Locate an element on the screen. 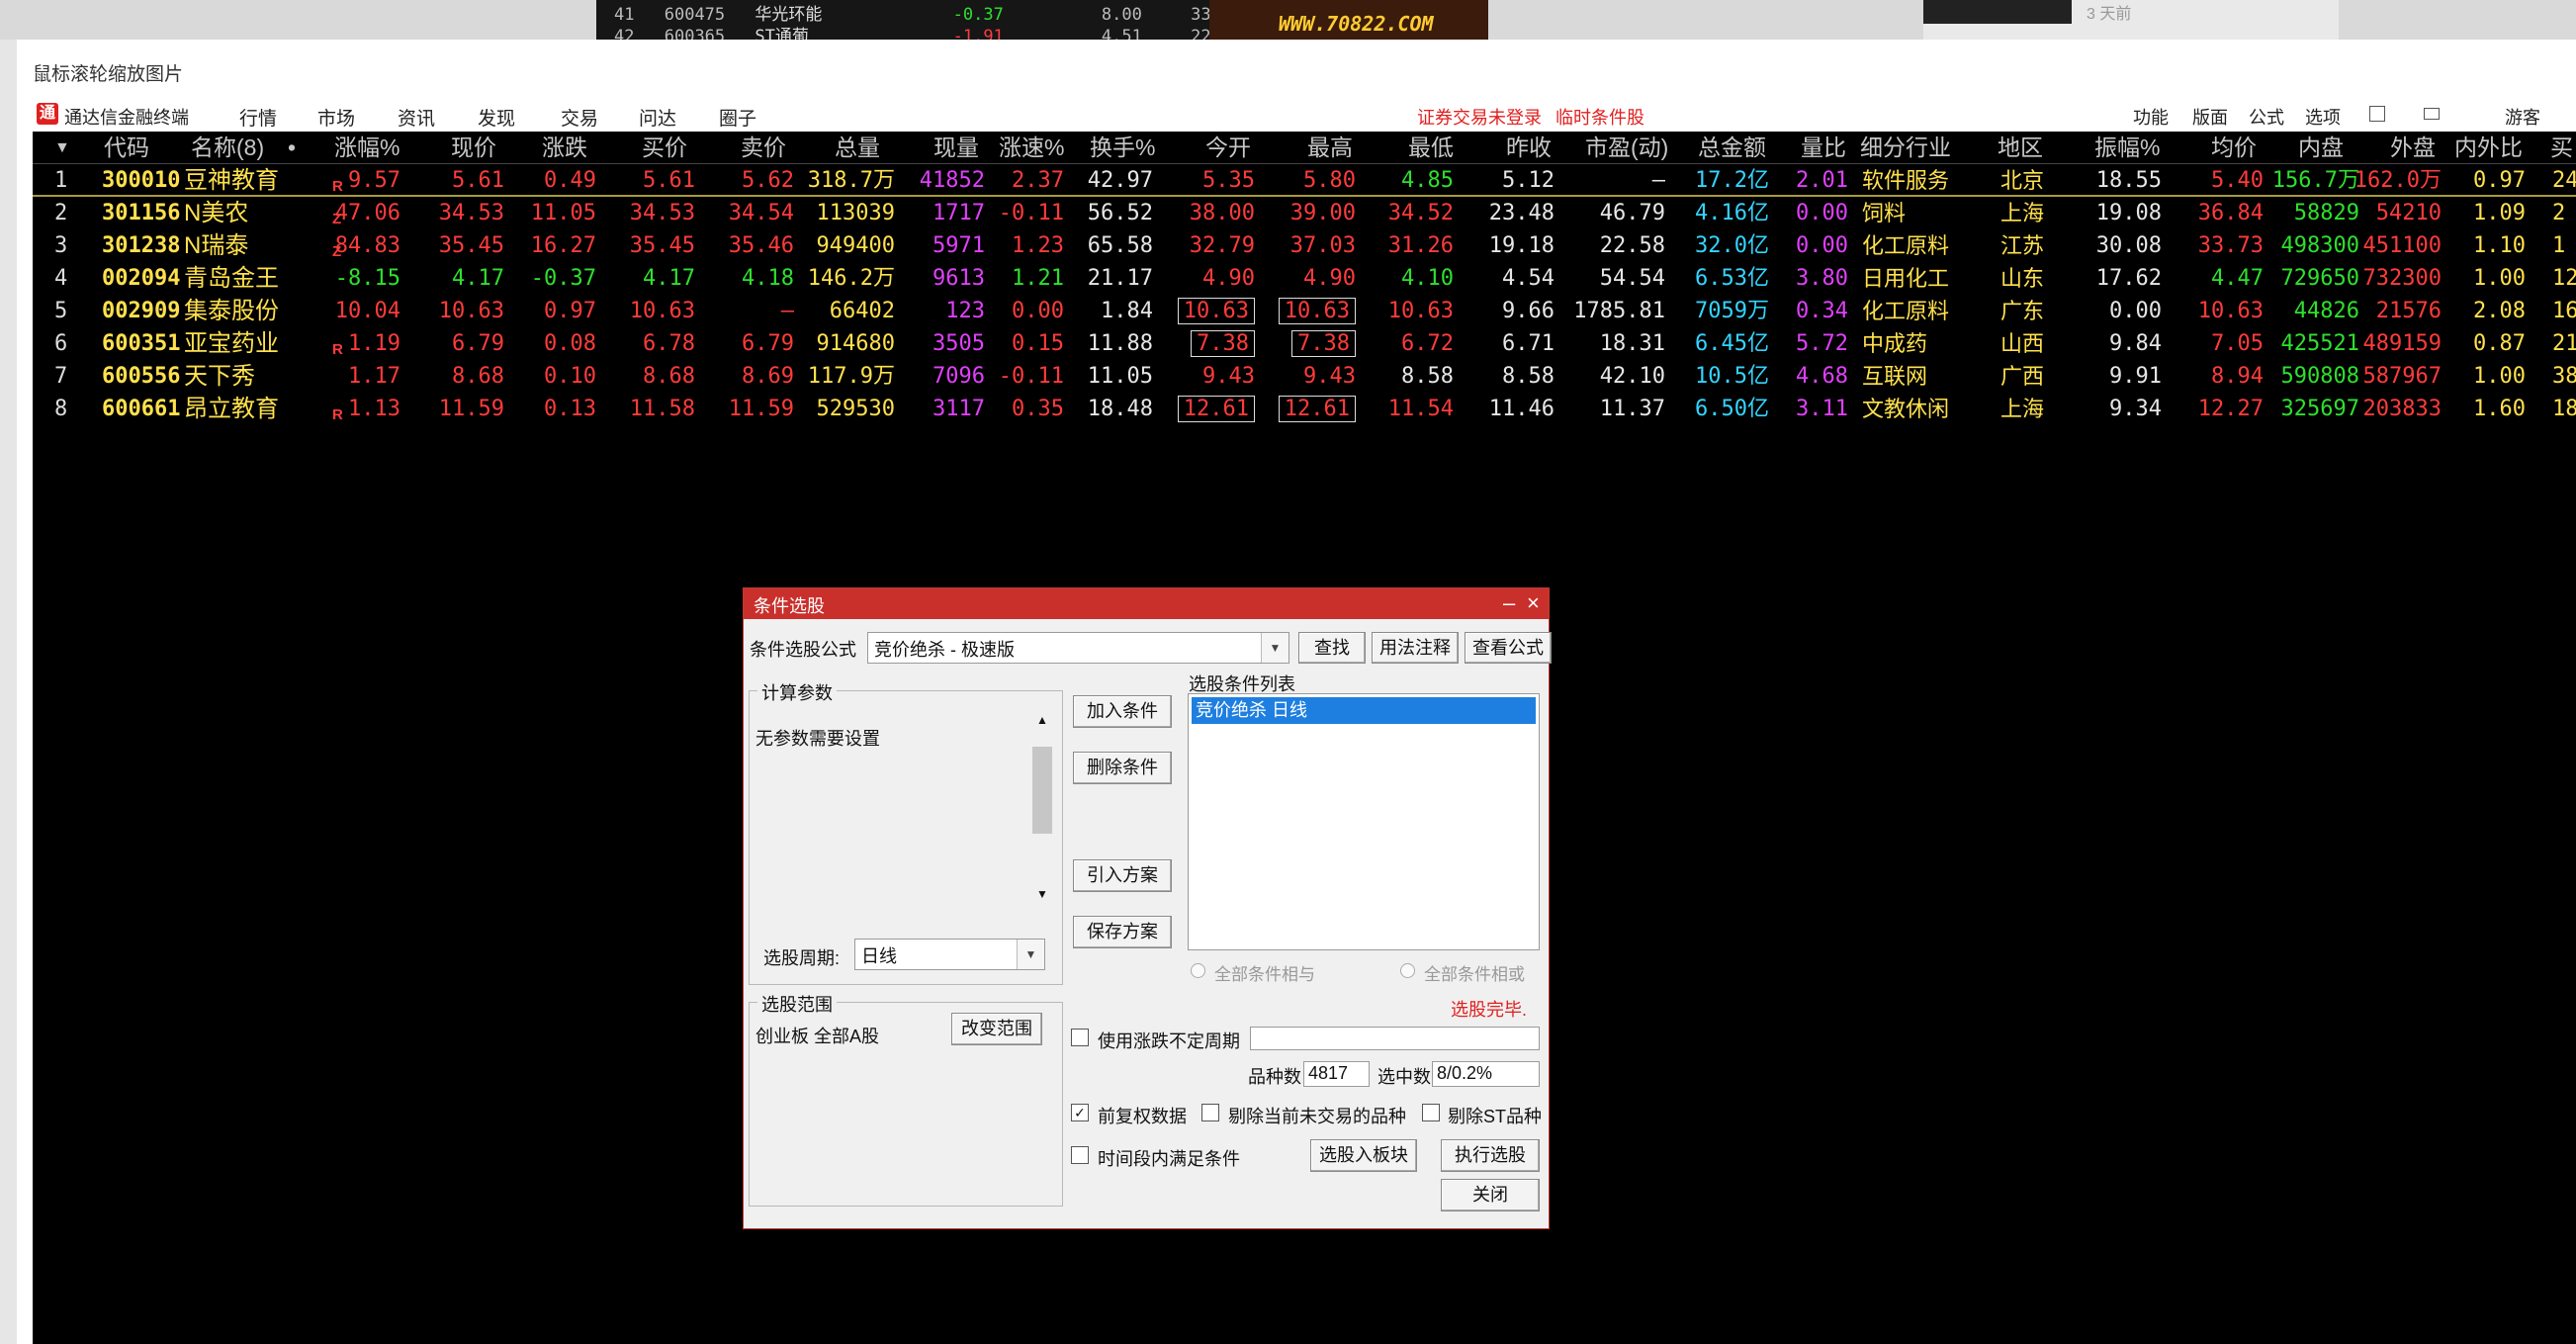 This screenshot has height=1344, width=2576. period-satisfy-checkbox is located at coordinates (1080, 1155).